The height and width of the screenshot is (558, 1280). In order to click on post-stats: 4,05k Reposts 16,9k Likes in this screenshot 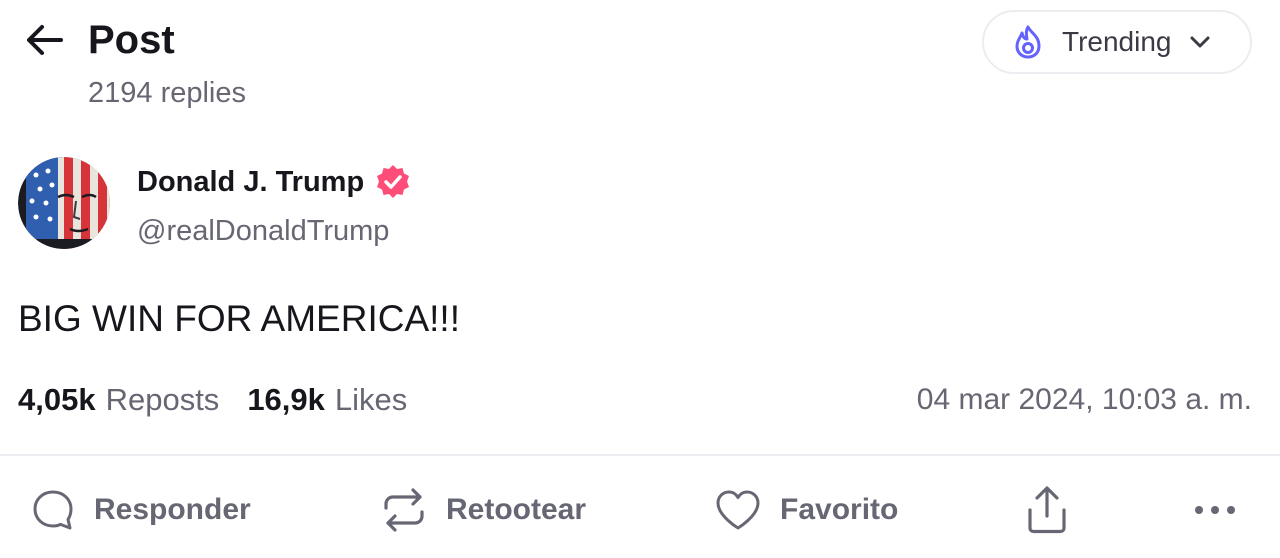, I will do `click(212, 400)`.